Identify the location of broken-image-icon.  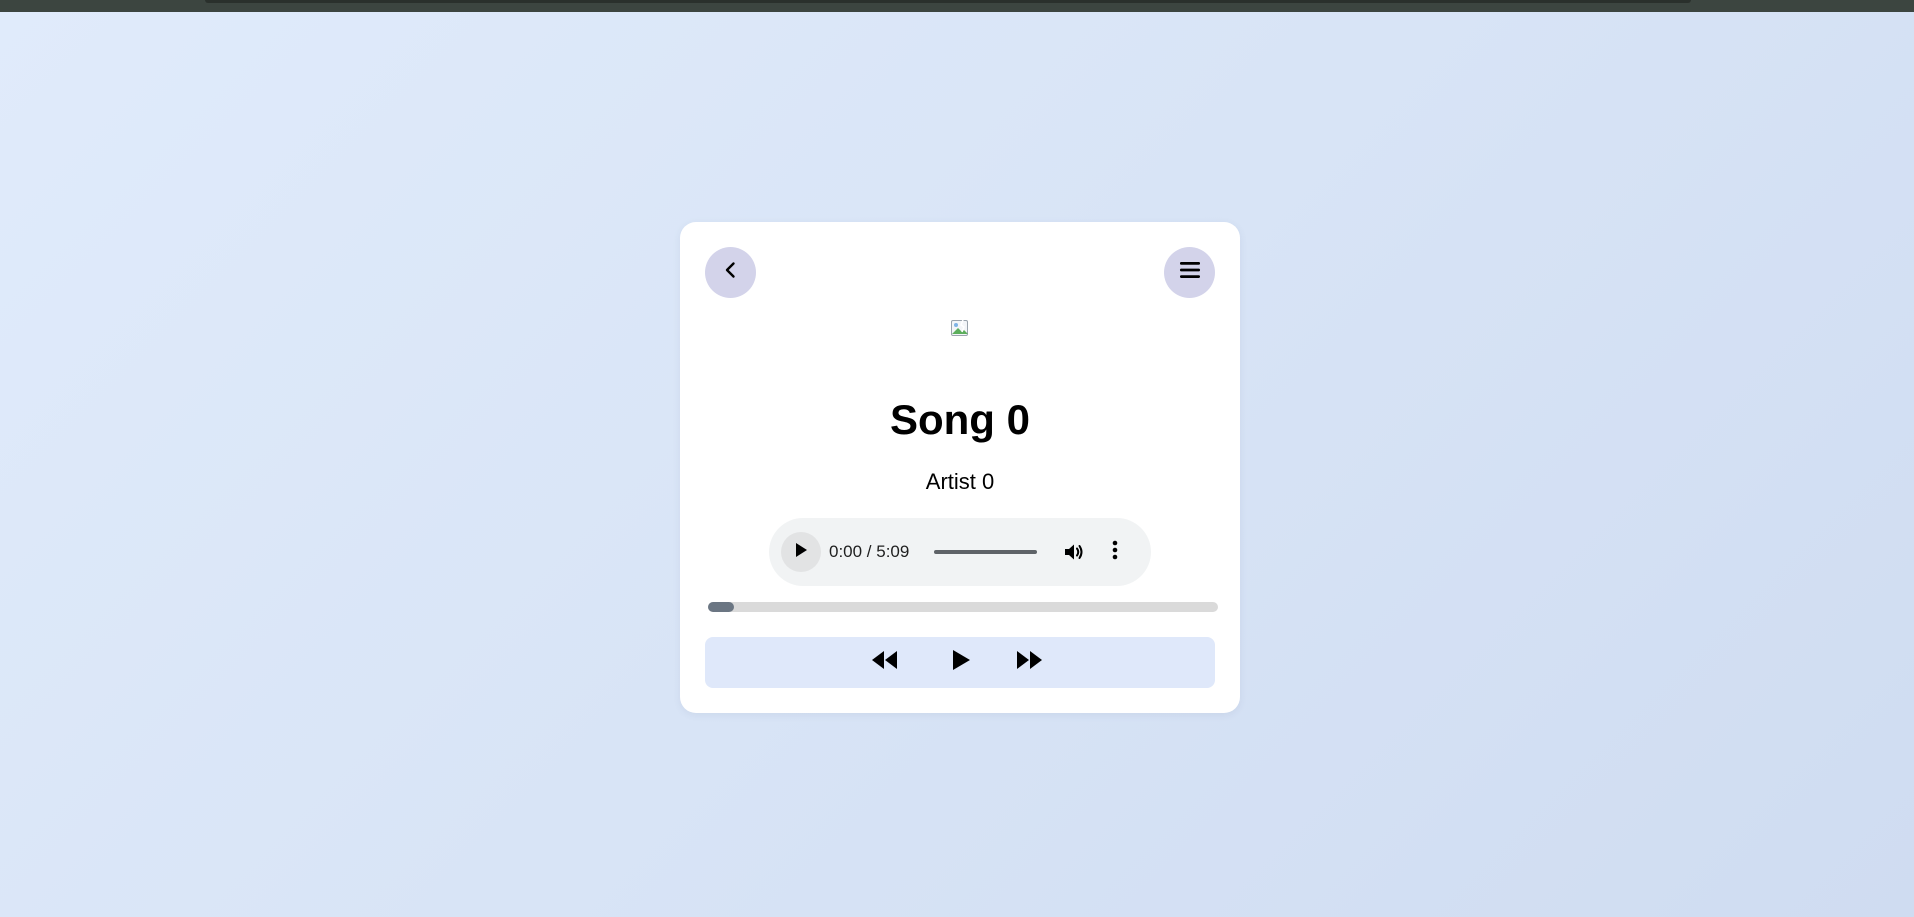
(960, 330).